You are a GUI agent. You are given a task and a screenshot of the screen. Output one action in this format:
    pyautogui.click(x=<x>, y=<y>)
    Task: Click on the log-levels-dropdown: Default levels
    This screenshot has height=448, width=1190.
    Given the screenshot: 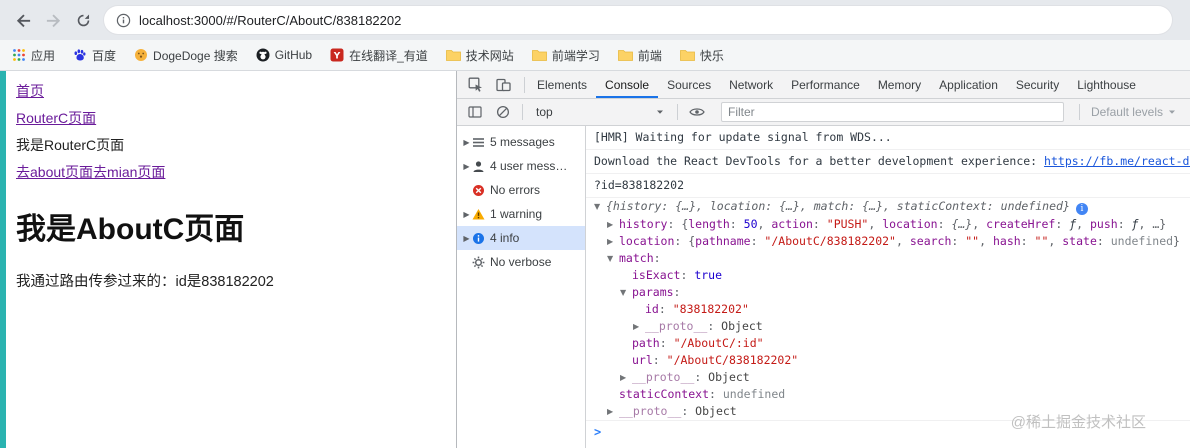 What is the action you would take?
    pyautogui.click(x=1135, y=112)
    